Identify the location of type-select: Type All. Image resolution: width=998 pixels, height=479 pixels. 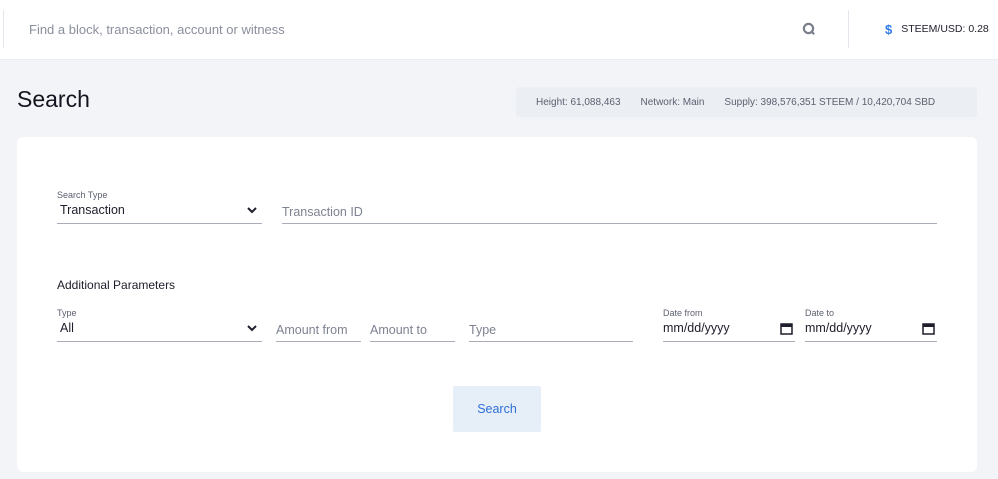
(159, 325).